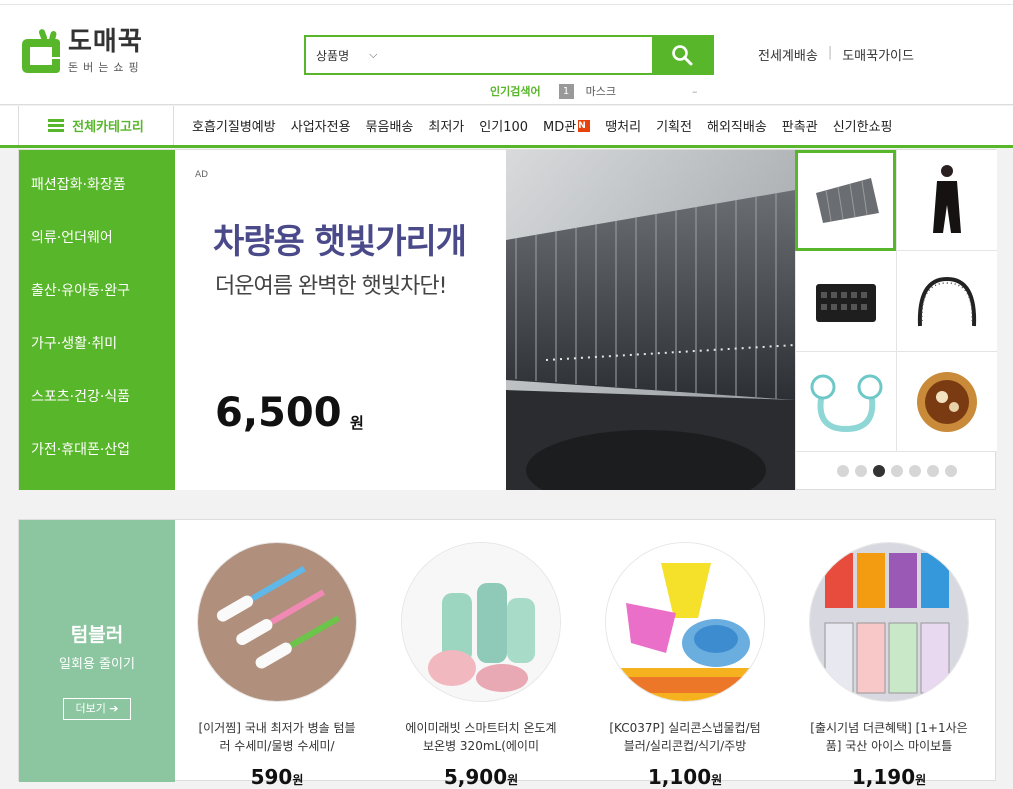 This screenshot has height=789, width=1013. What do you see at coordinates (106, 67) in the screenshot?
I see `logo-subtitle: 돈버는쇼핑` at bounding box center [106, 67].